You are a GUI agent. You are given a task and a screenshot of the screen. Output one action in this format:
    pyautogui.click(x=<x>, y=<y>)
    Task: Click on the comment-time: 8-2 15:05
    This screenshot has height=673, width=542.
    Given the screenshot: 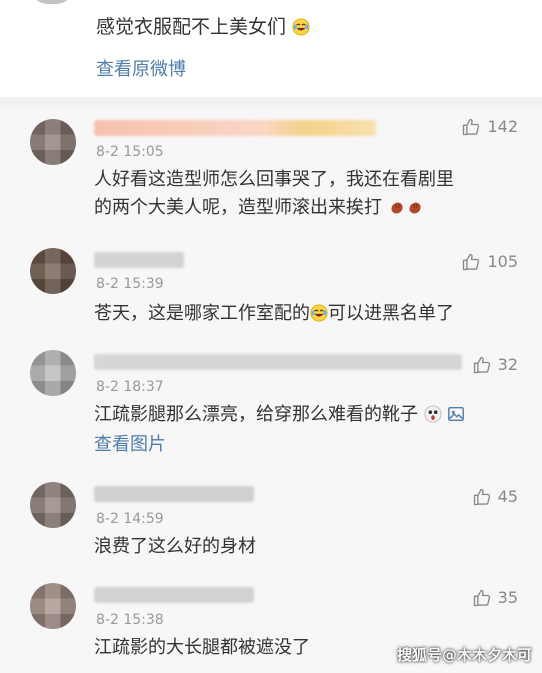 What is the action you would take?
    pyautogui.click(x=130, y=152)
    